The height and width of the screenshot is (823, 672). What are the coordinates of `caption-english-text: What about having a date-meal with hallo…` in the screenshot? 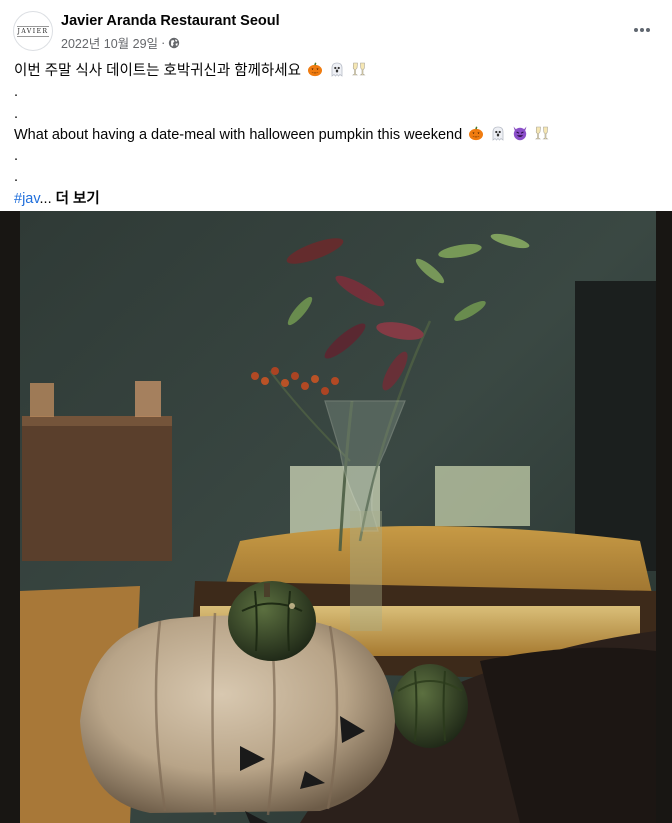 It's located at (238, 134).